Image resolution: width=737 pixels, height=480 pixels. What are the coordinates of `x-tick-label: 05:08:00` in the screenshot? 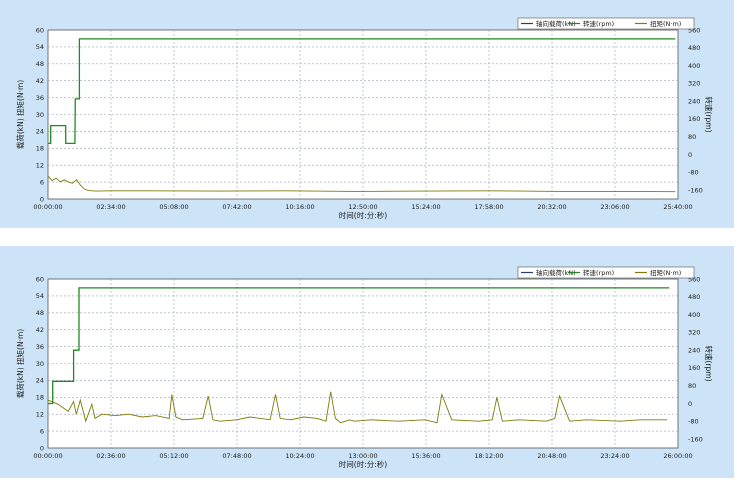 It's located at (173, 207).